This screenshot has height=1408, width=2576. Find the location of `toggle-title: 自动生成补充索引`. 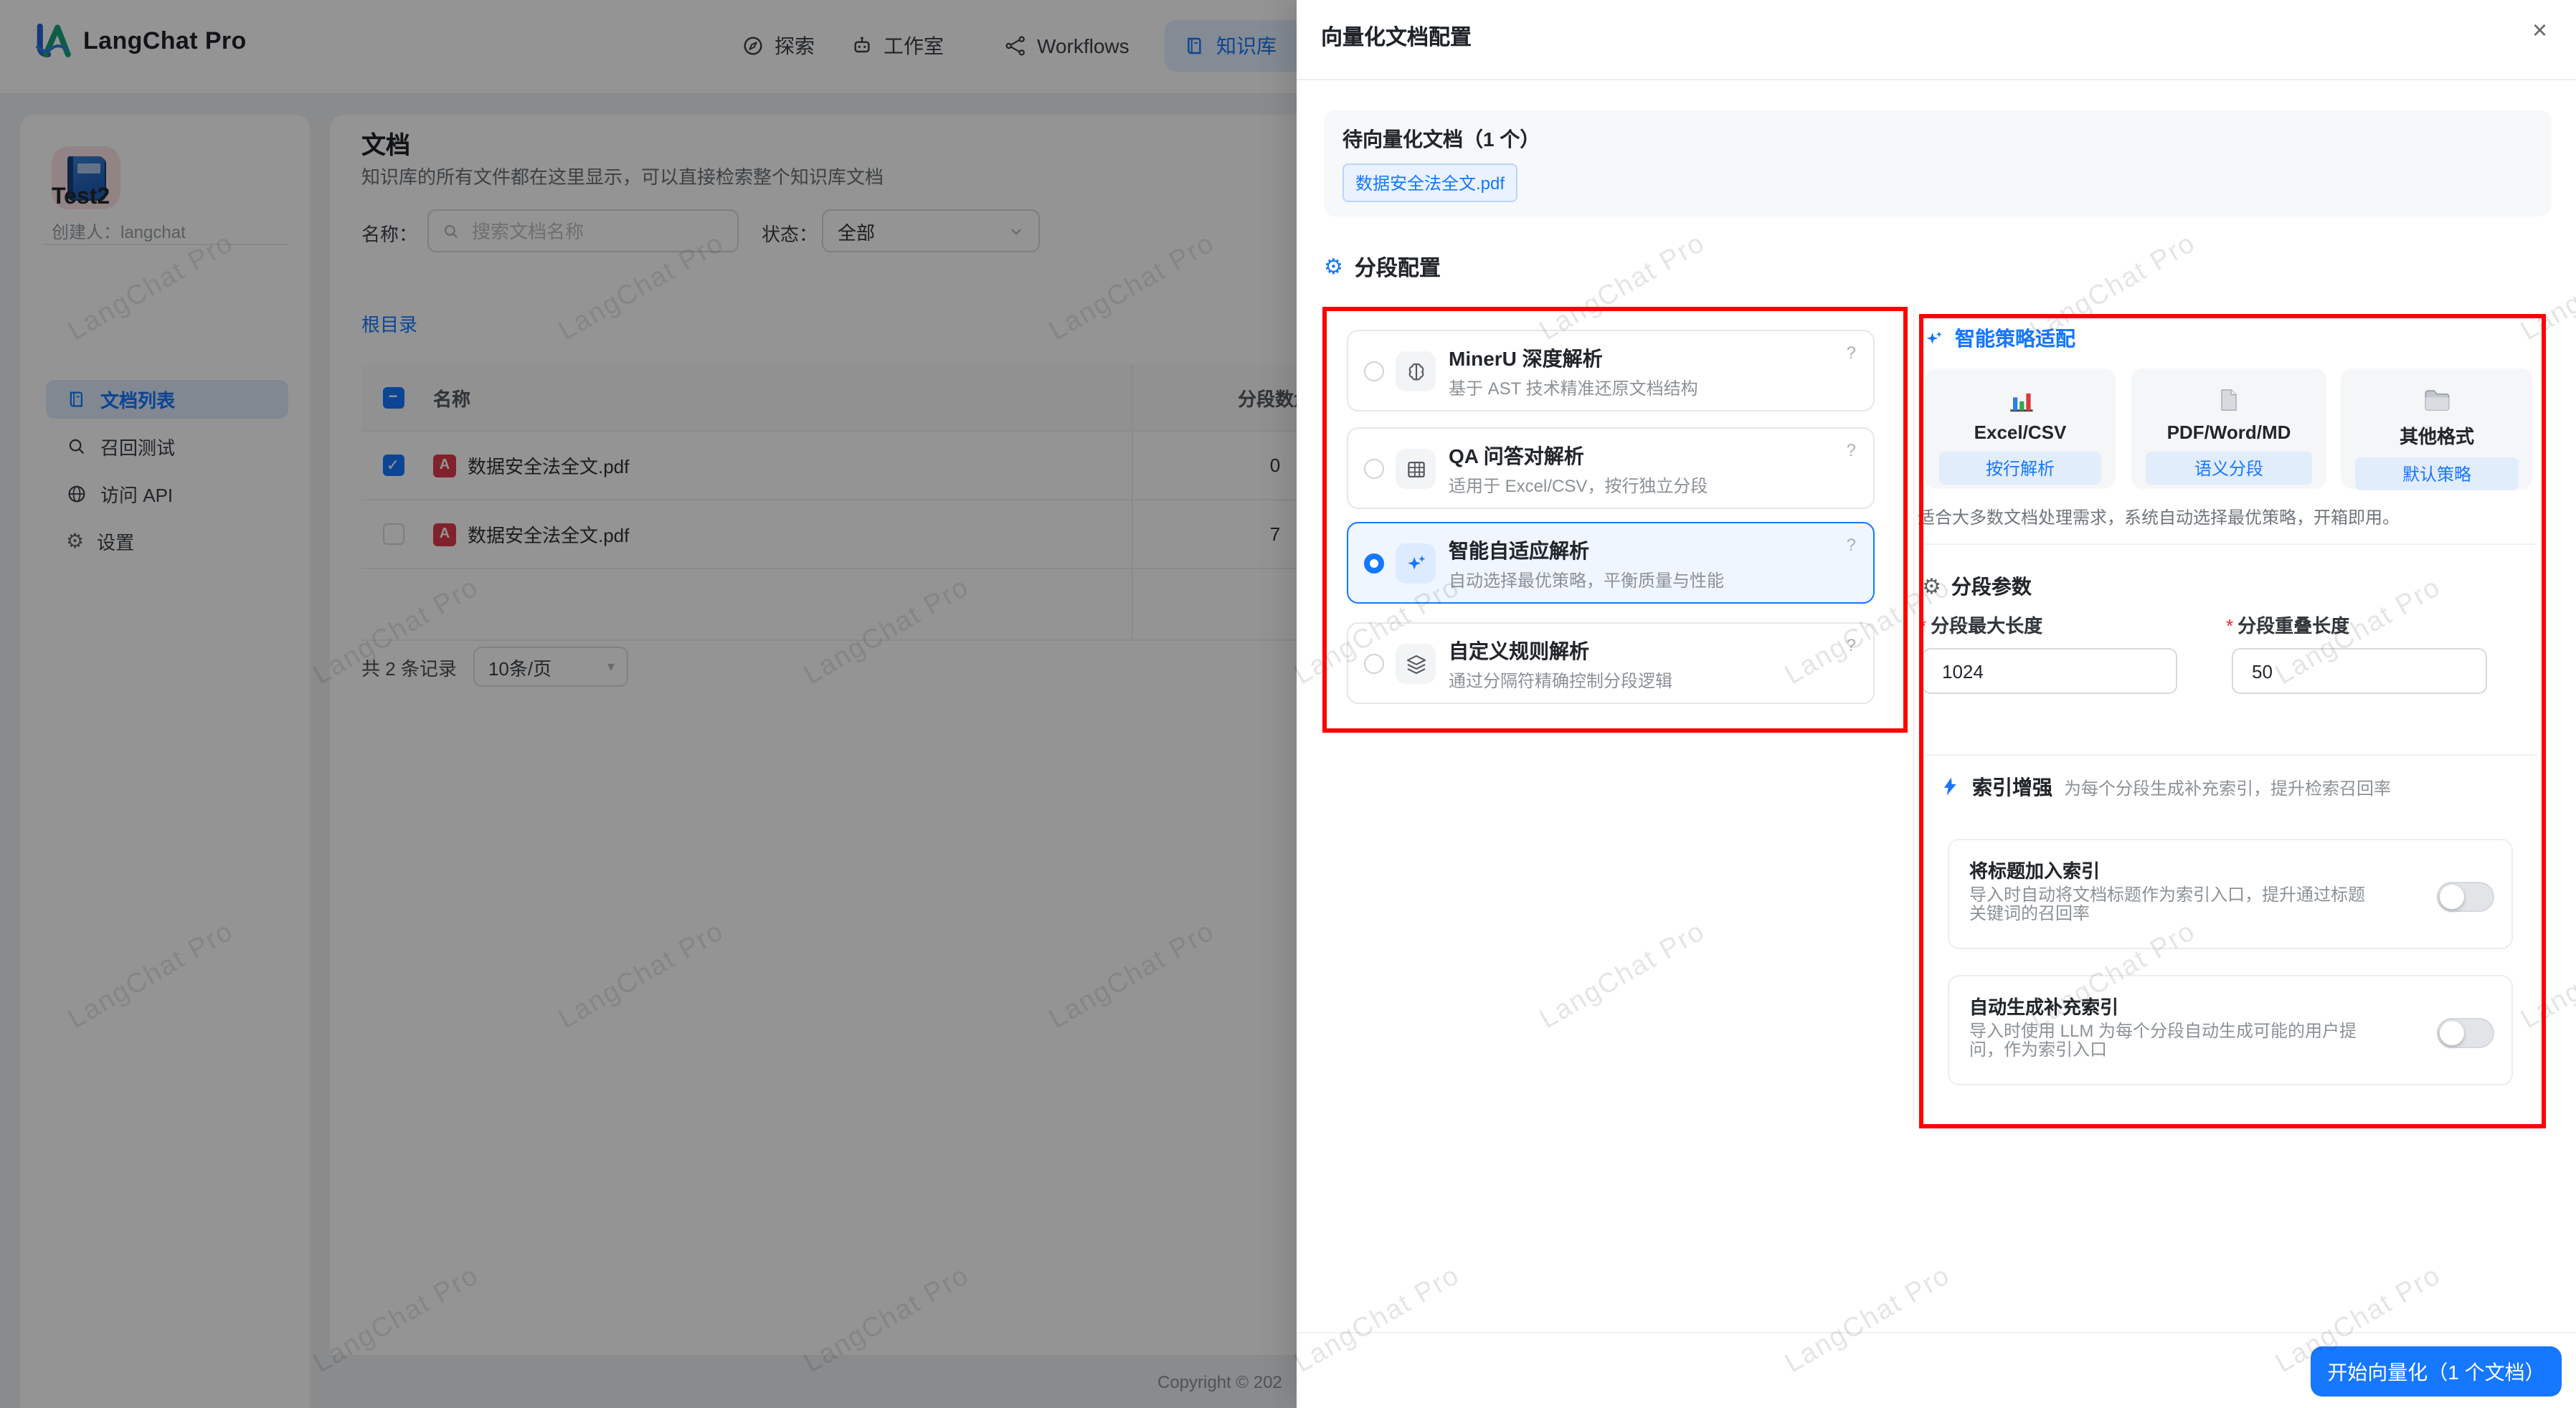

toggle-title: 自动生成补充索引 is located at coordinates (2044, 1007).